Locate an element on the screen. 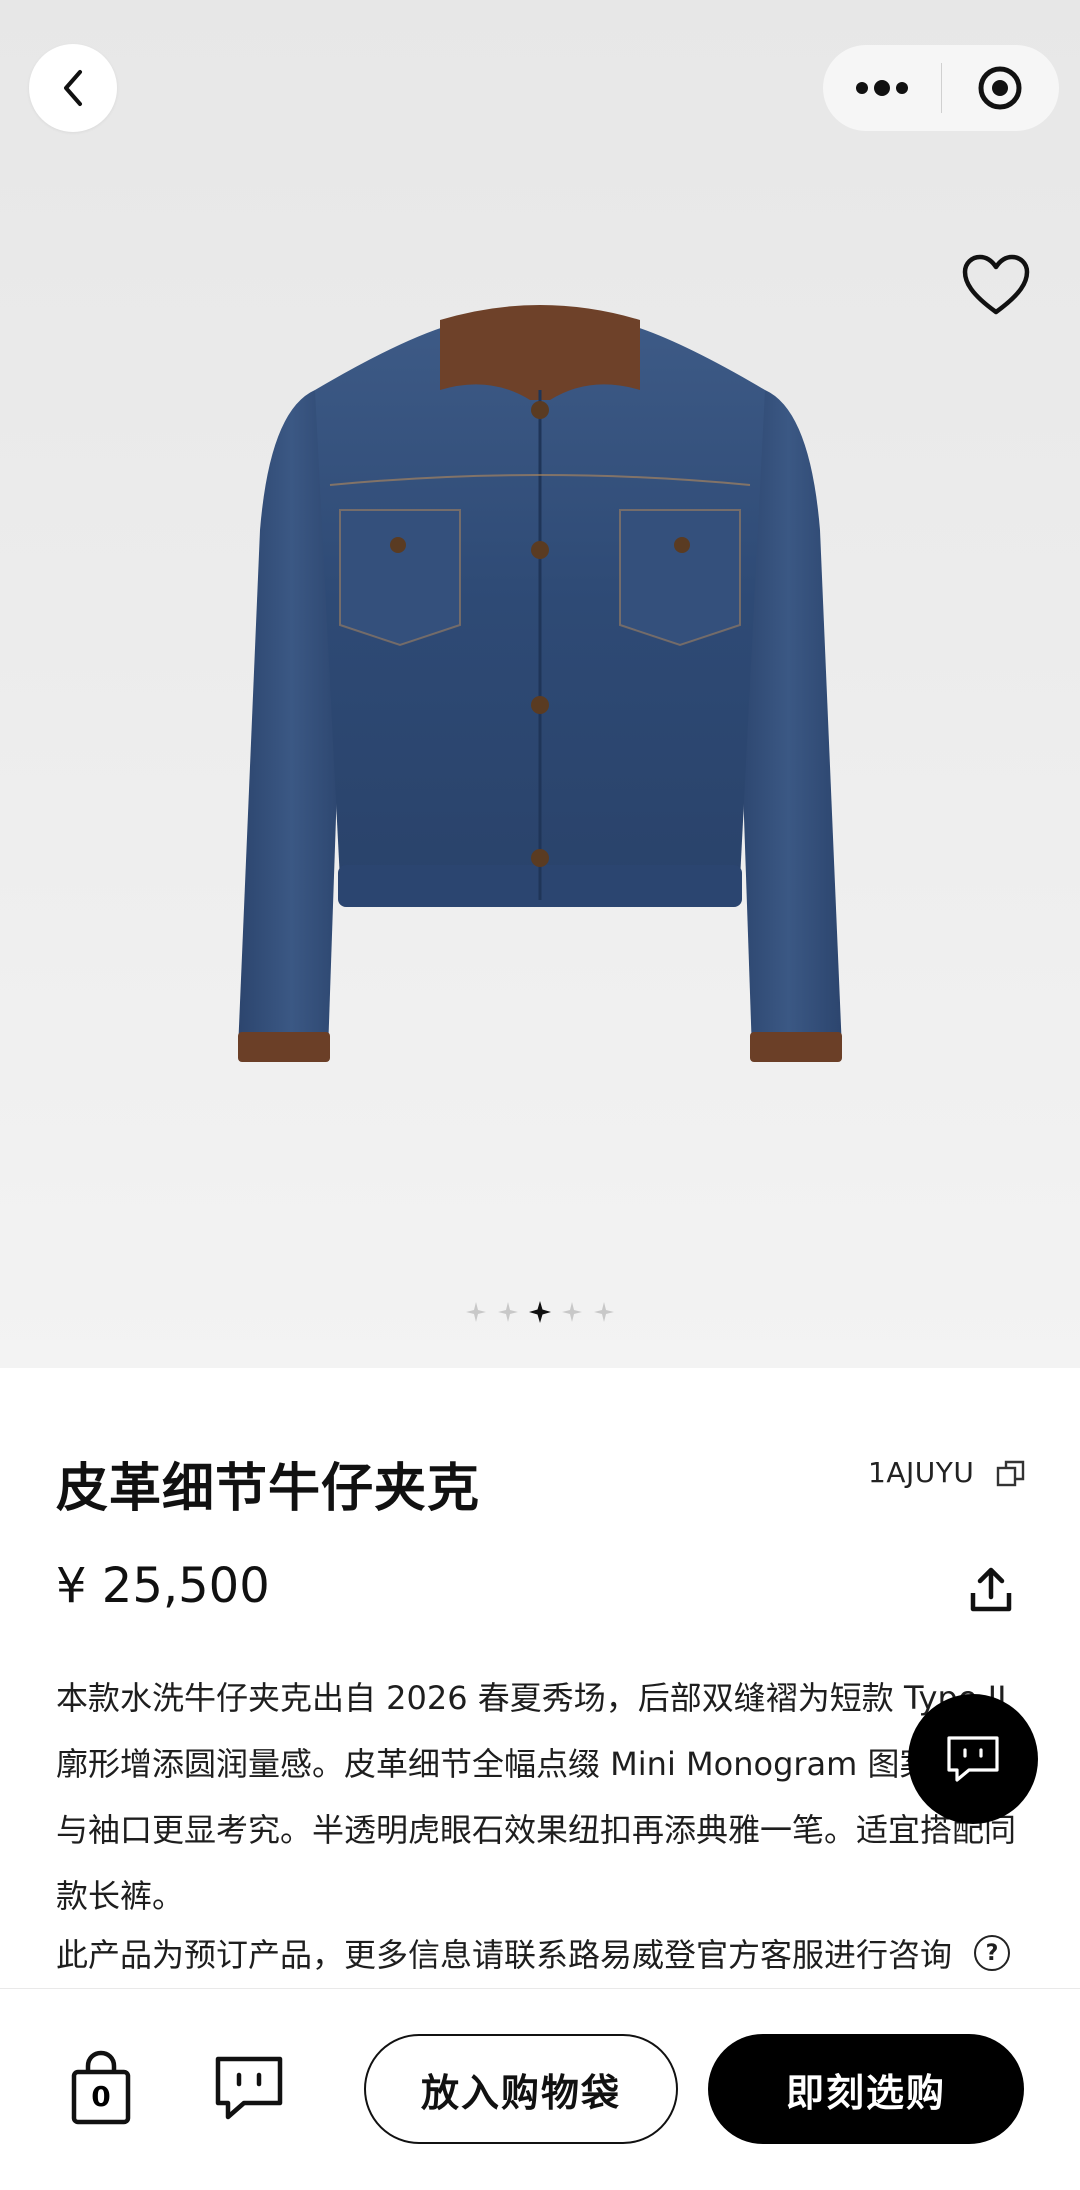 The image size is (1080, 2190). preorder-text: 此产品为预订产品，更多信息请联系路易威登官方客服进行咨询 is located at coordinates (504, 1955).